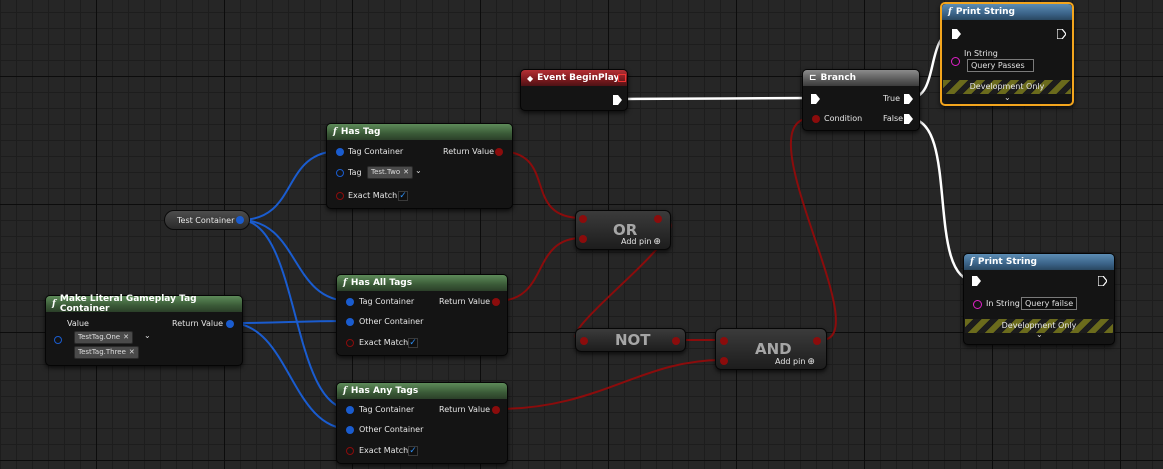 This screenshot has height=469, width=1163. Describe the element at coordinates (773, 349) in the screenshot. I see `and-title: AND` at that location.